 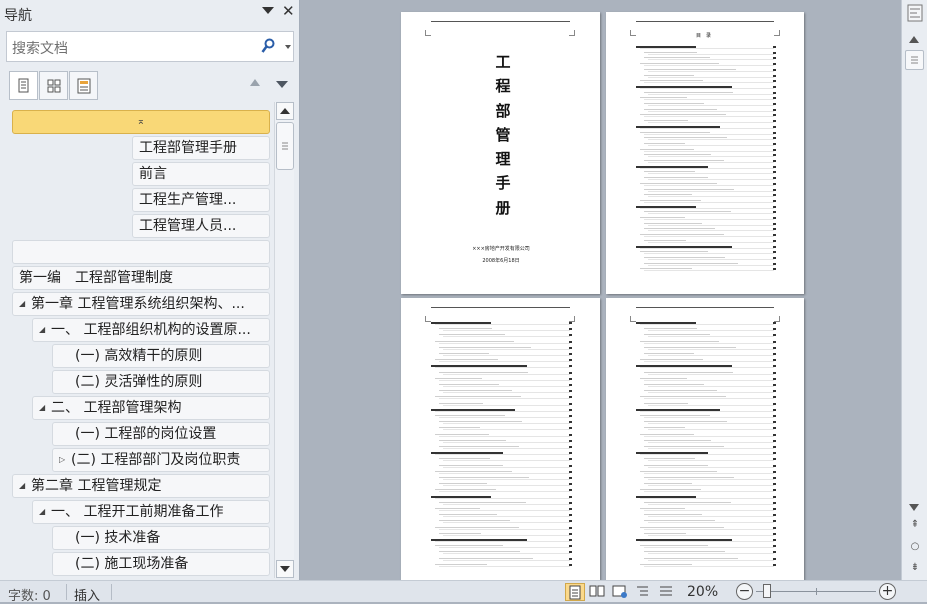 What do you see at coordinates (767, 591) in the screenshot?
I see `zoom-slider-thumb` at bounding box center [767, 591].